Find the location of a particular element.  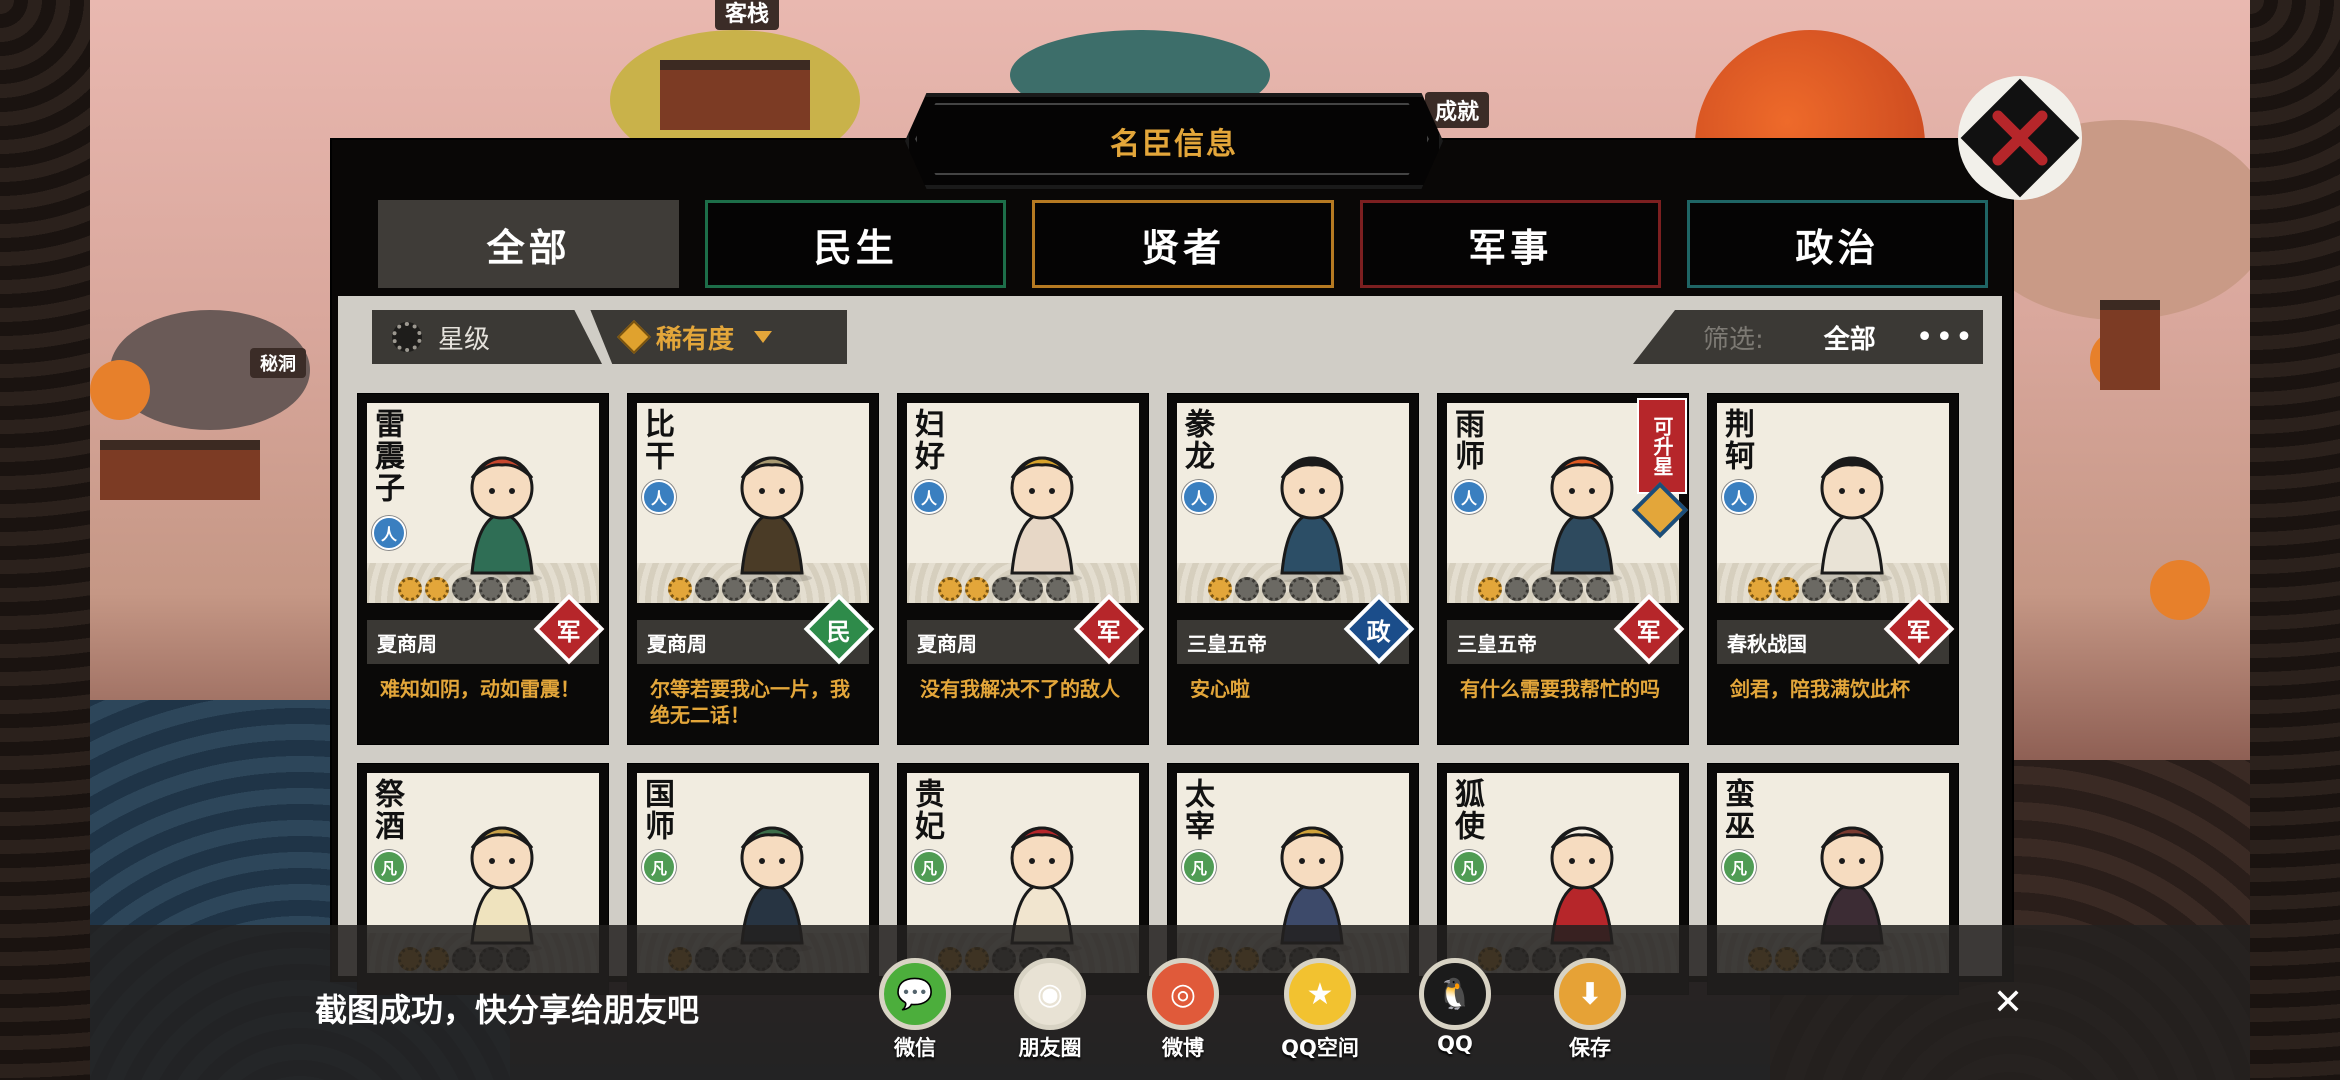

share-button-3: ◎ 微博 is located at coordinates (1183, 1010).